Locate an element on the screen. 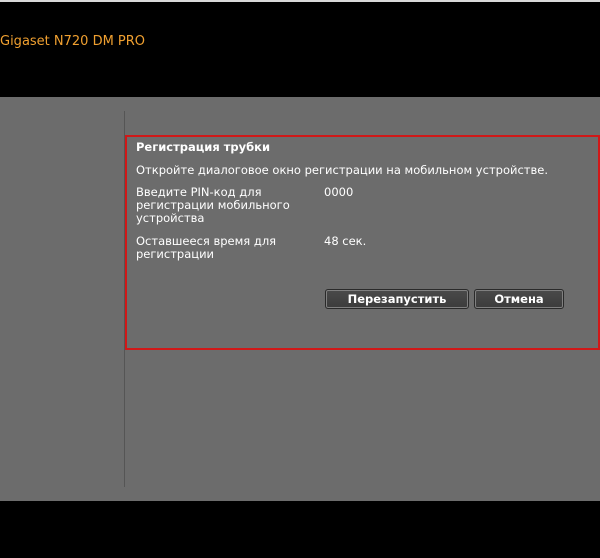  restart-button: Перезапустить is located at coordinates (397, 299).